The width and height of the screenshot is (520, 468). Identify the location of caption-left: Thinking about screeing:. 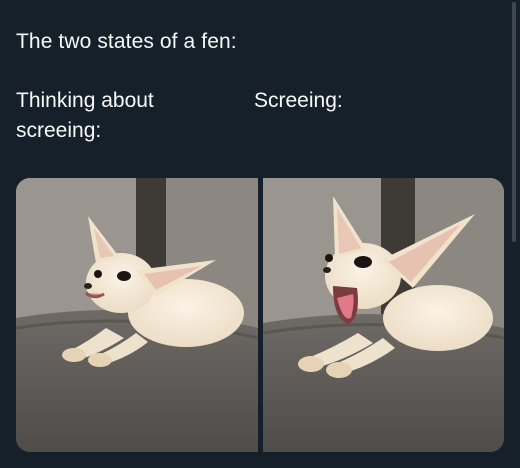
(85, 115).